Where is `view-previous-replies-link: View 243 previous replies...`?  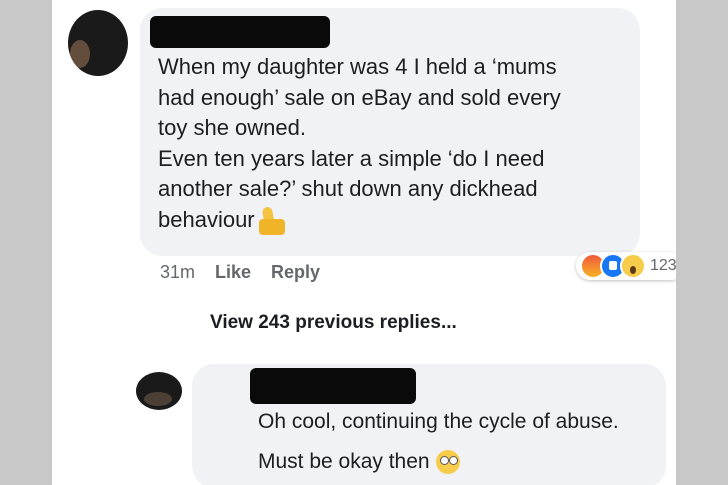 view-previous-replies-link: View 243 previous replies... is located at coordinates (333, 323).